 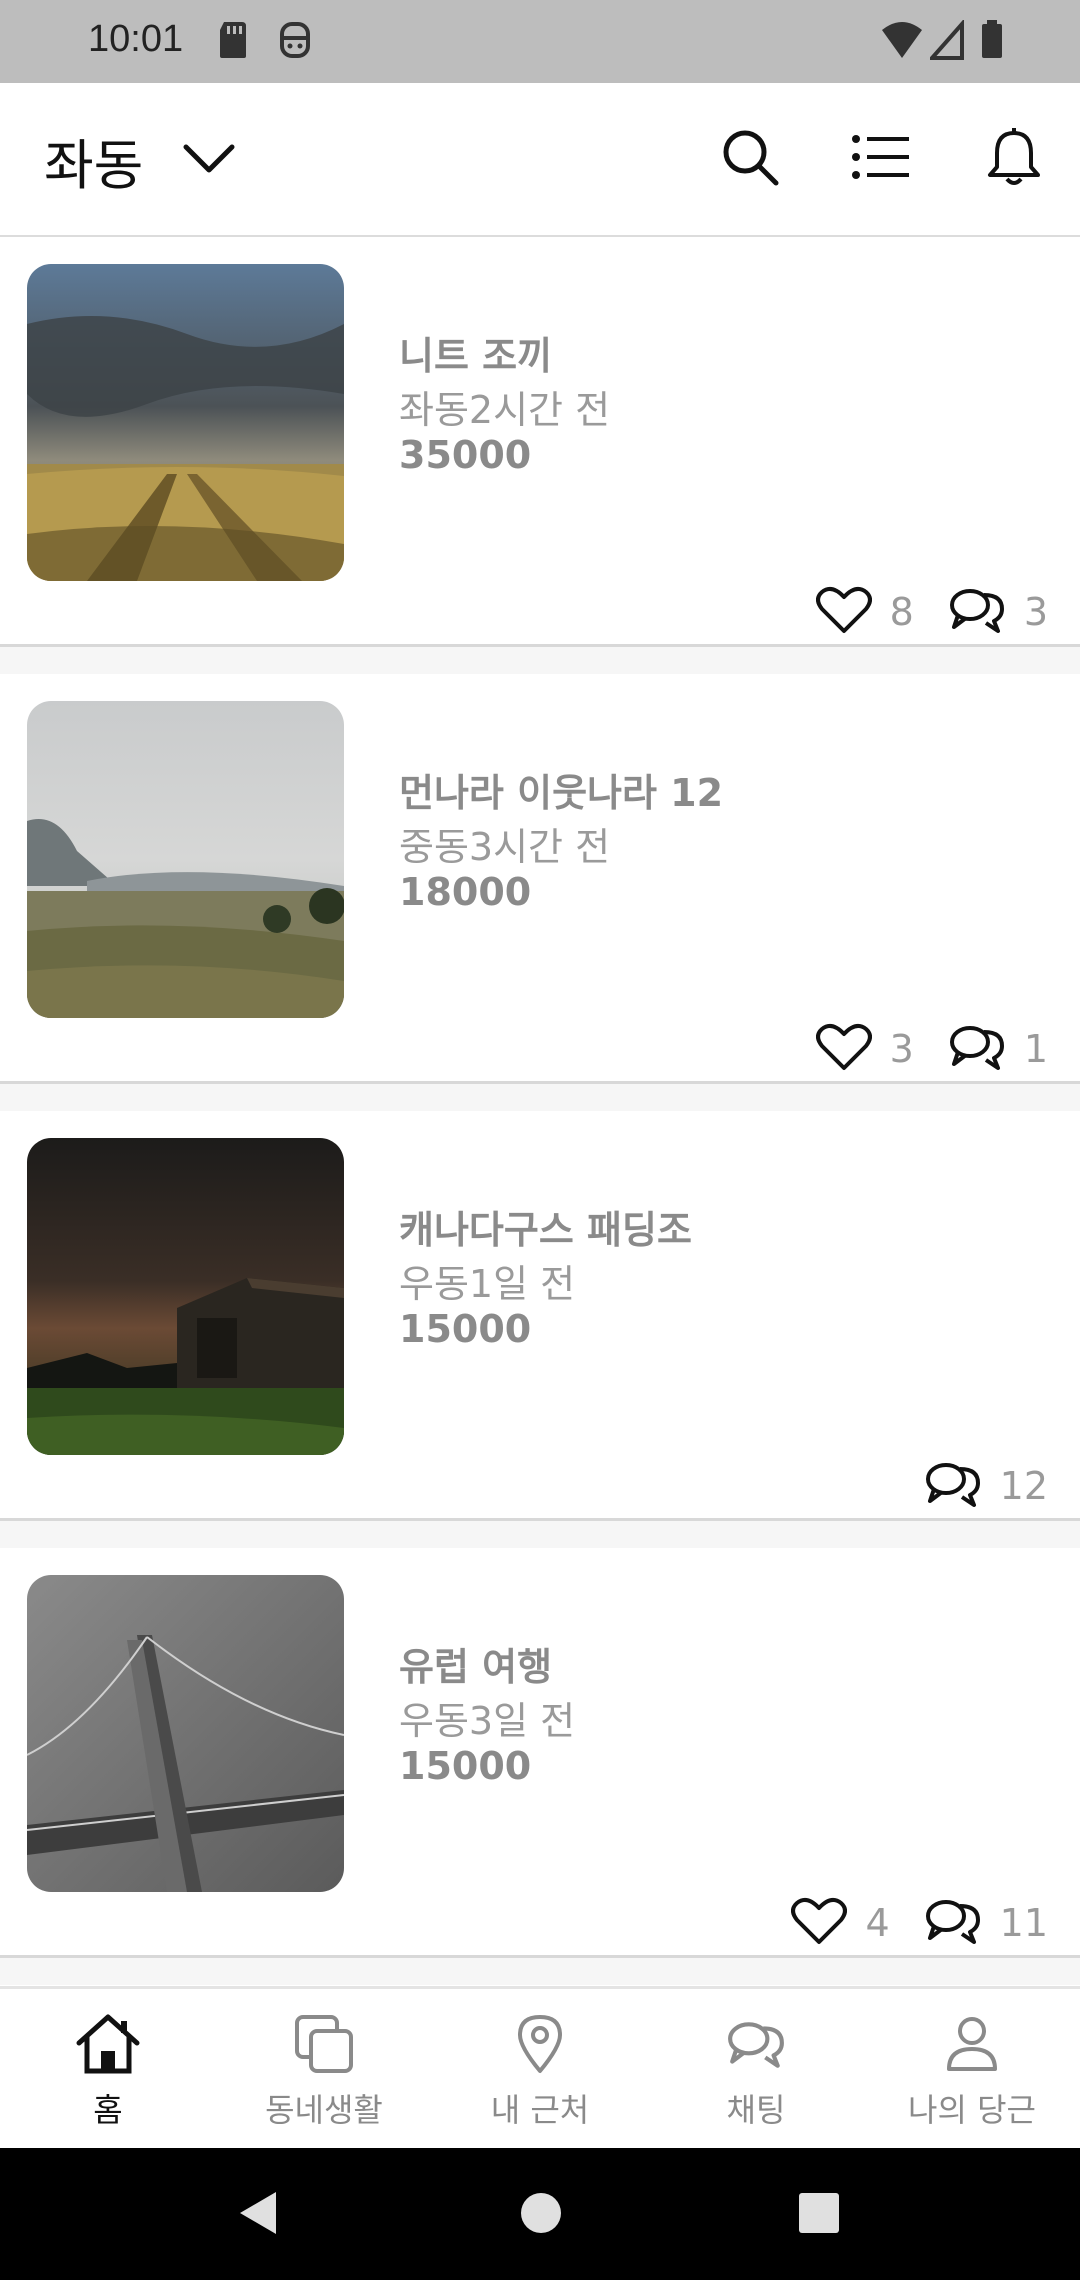 What do you see at coordinates (108, 2044) in the screenshot?
I see `home-icon` at bounding box center [108, 2044].